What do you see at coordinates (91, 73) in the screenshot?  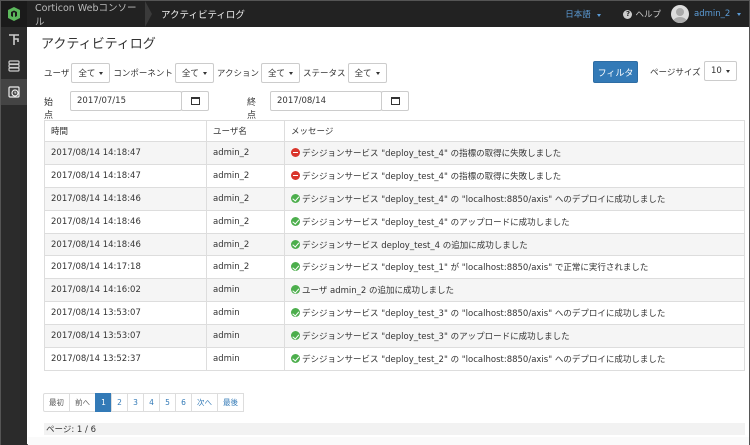 I see `user-filter-dropdown: 全て` at bounding box center [91, 73].